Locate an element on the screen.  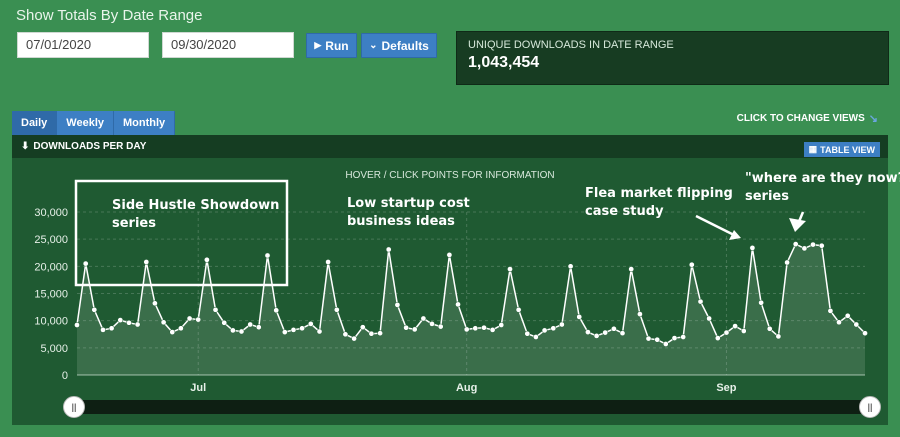
y-tick-label: 10,000 is located at coordinates (51, 322).